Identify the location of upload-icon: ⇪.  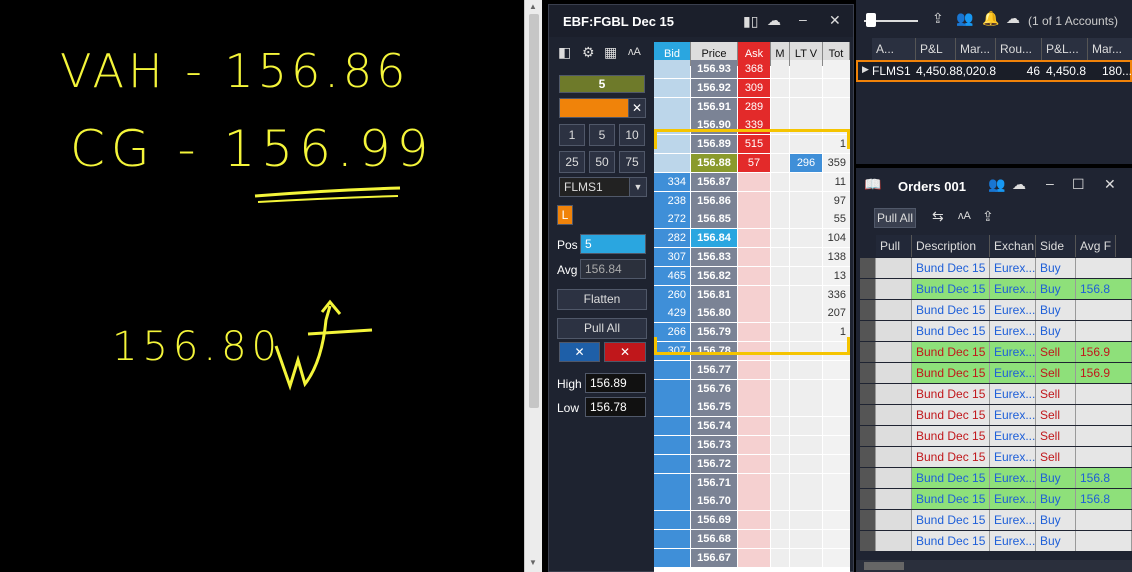
(988, 216).